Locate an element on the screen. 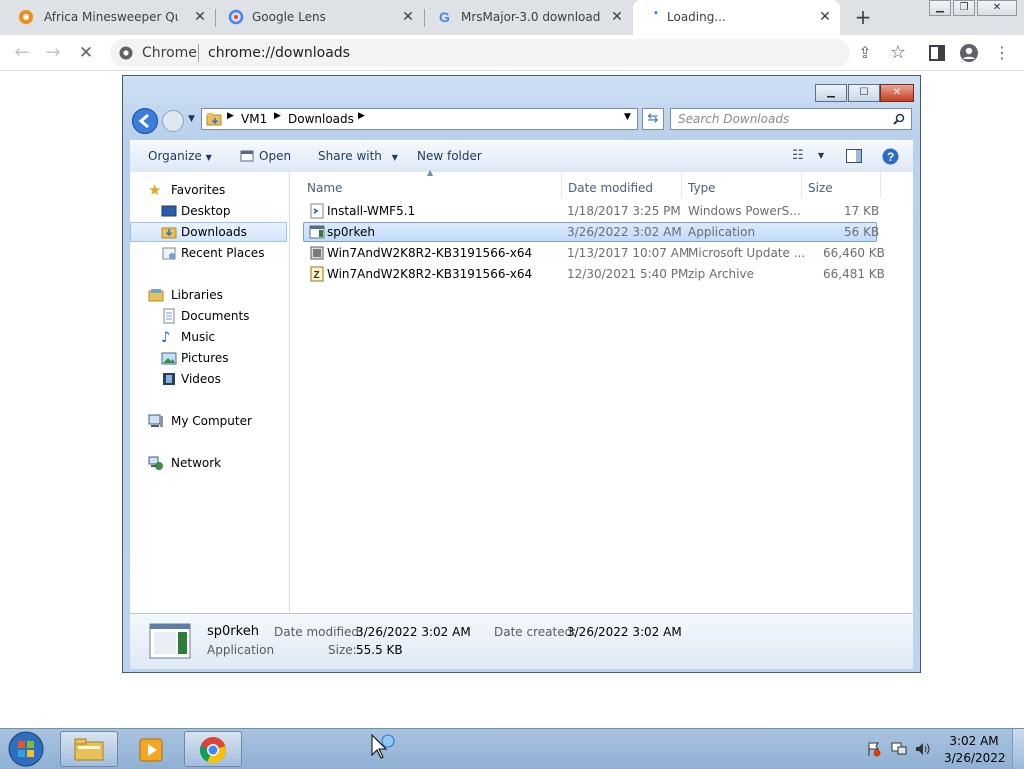 This screenshot has height=769, width=1024. tab-title: MrsMajor-3.0 download lin is located at coordinates (532, 17).